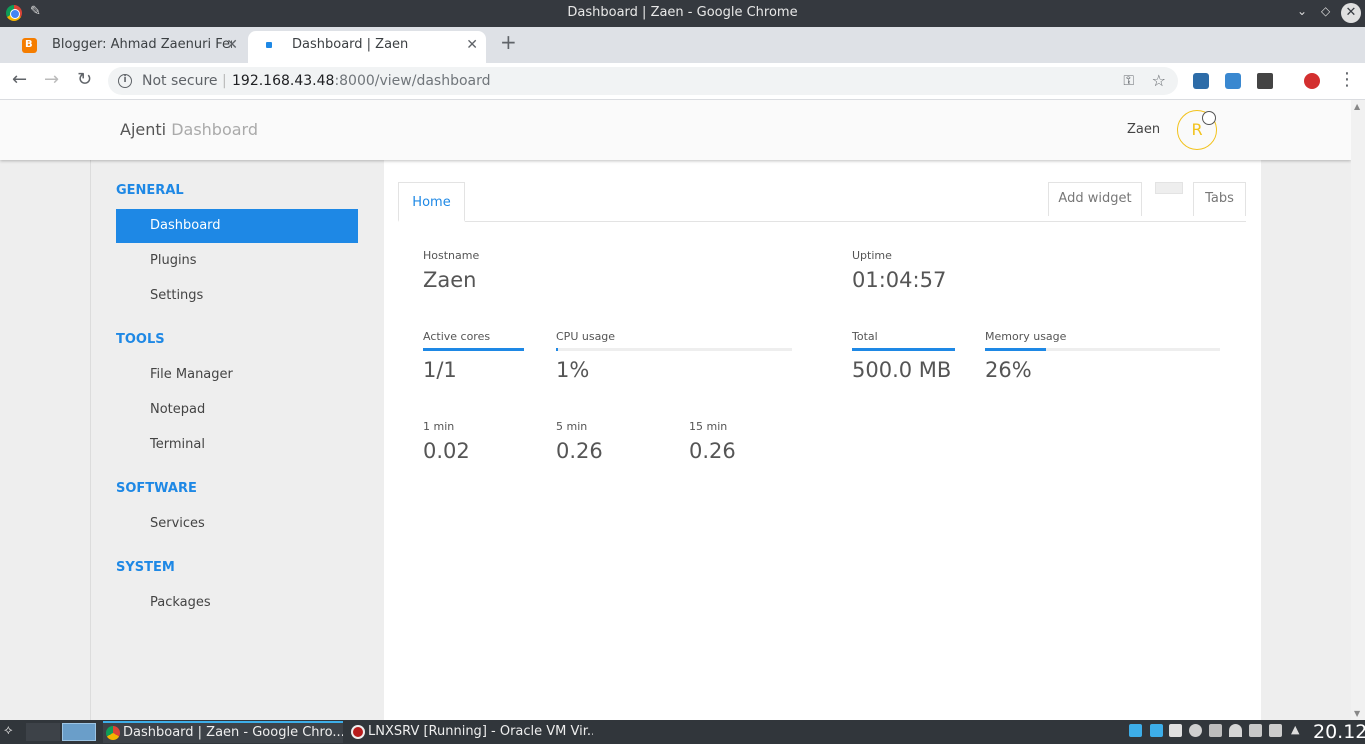  I want to click on cpu-value: 1%, so click(573, 370).